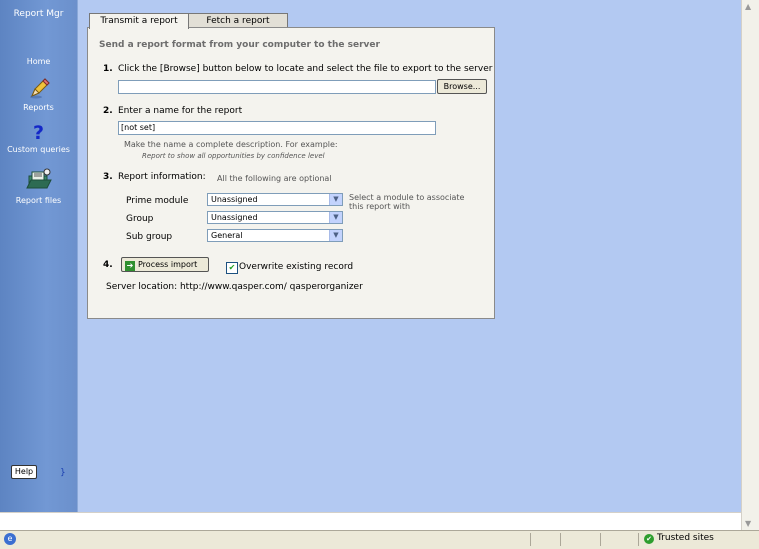 This screenshot has width=759, height=549. I want to click on file-path-input, so click(277, 87).